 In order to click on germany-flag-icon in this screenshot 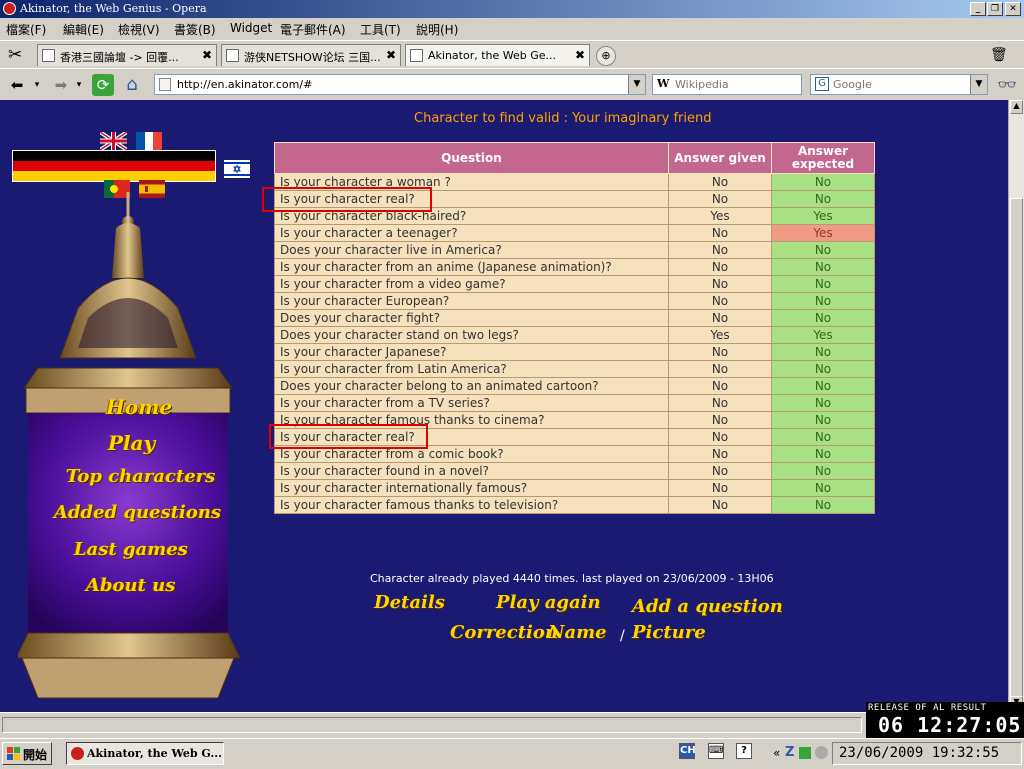, I will do `click(114, 166)`.